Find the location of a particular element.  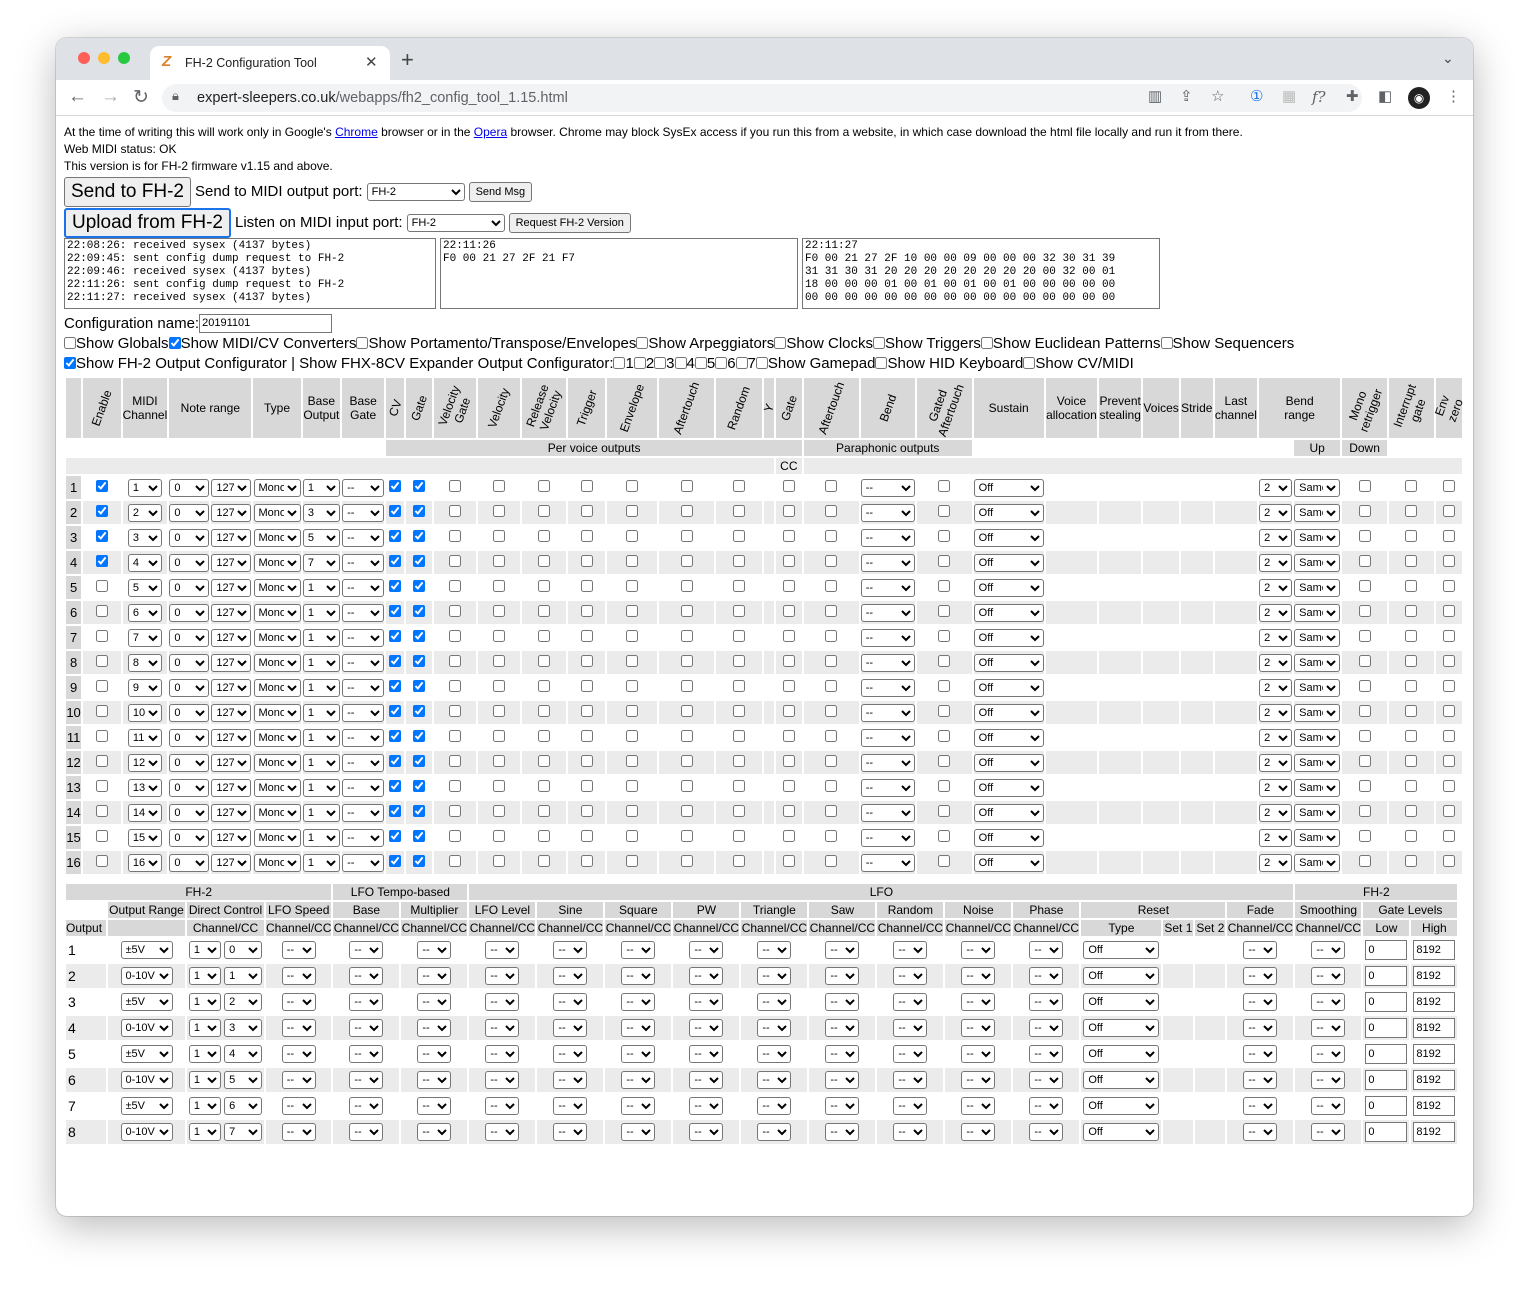

sustain-select: Off is located at coordinates (1008, 762).